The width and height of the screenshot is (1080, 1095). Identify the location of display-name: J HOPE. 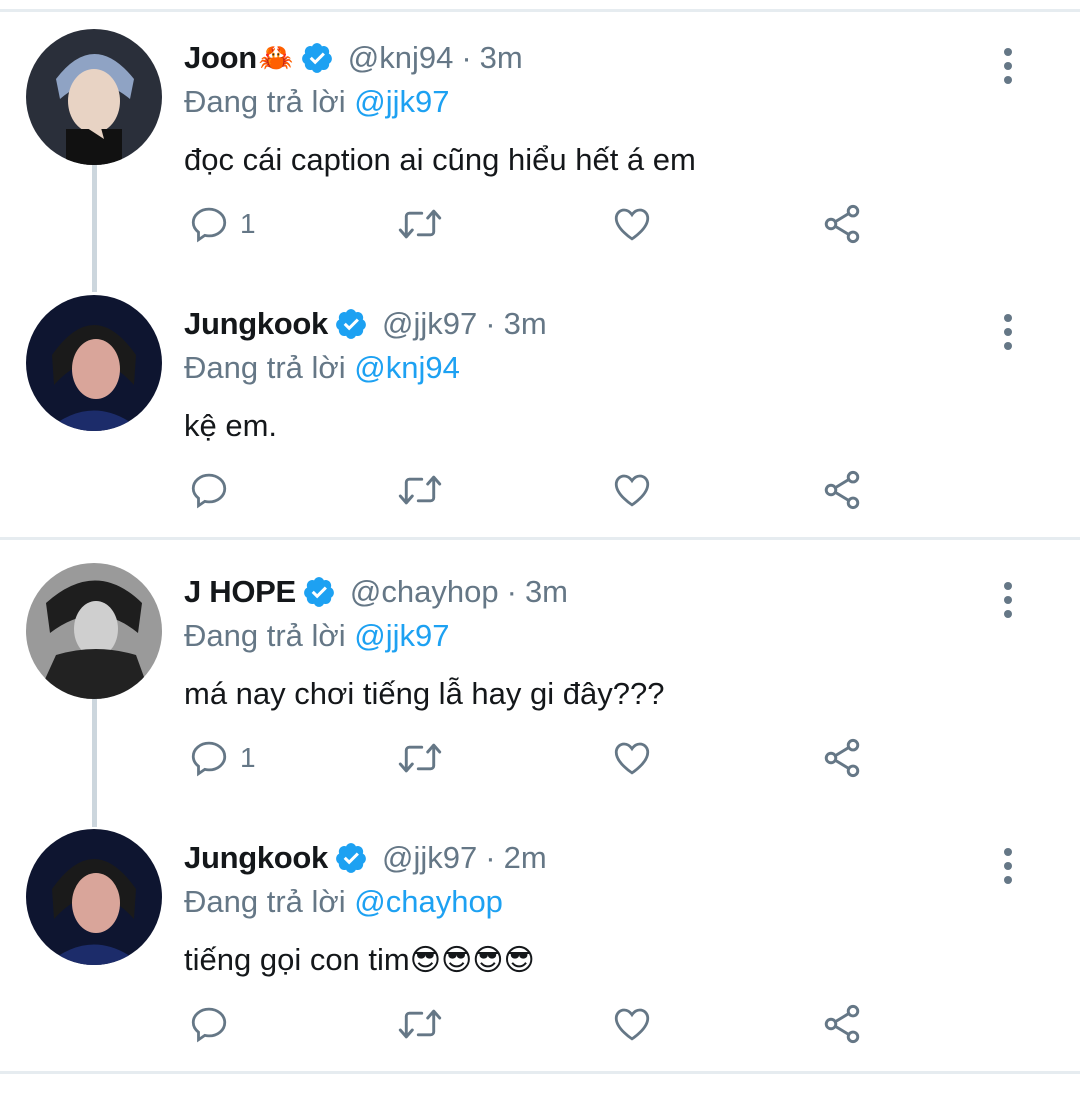
(240, 592).